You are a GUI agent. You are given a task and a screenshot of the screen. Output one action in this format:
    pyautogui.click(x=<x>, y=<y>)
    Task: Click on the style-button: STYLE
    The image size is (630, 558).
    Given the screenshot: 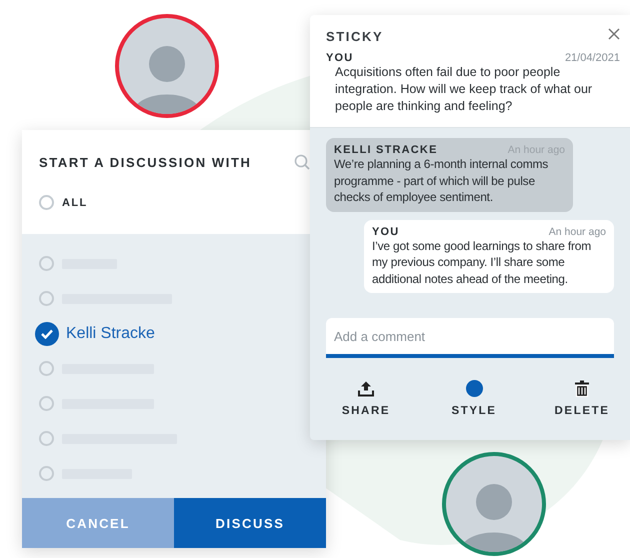 What is the action you would take?
    pyautogui.click(x=474, y=398)
    